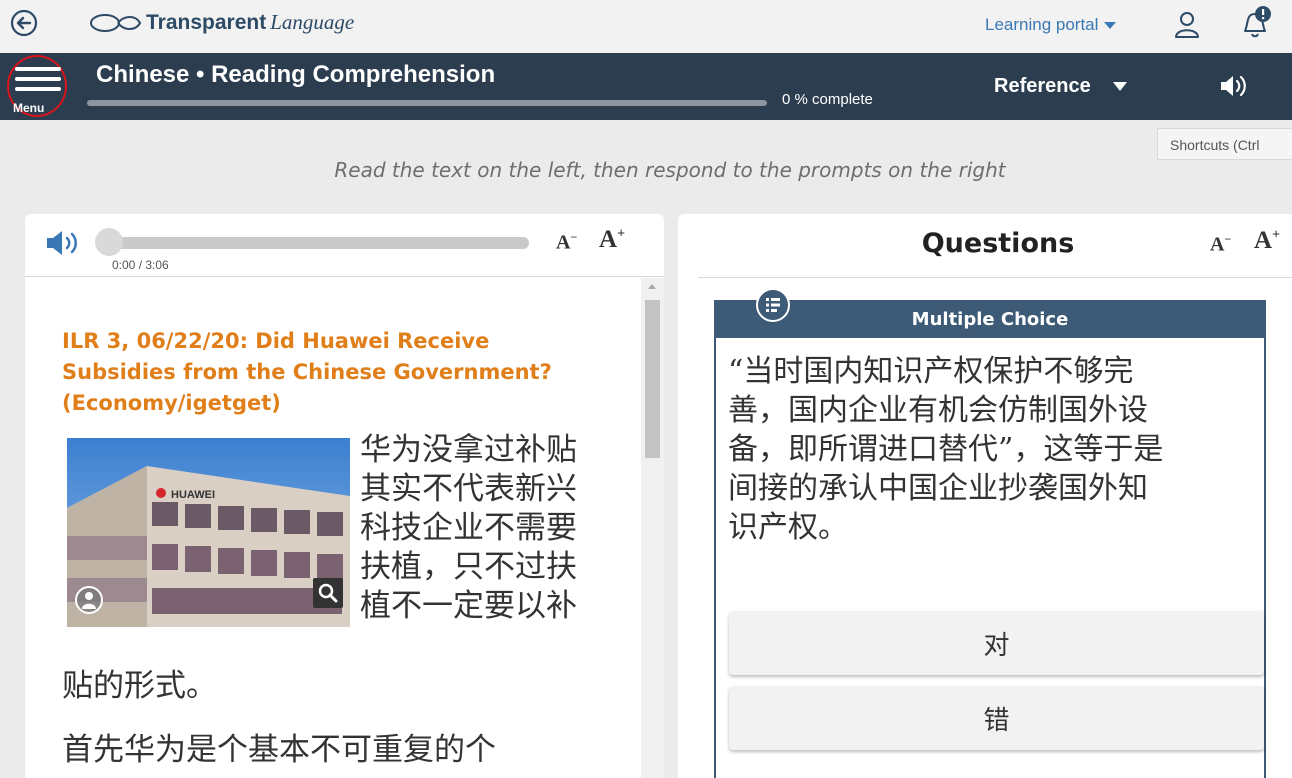 The image size is (1292, 778). What do you see at coordinates (427, 103) in the screenshot?
I see `progress-bar` at bounding box center [427, 103].